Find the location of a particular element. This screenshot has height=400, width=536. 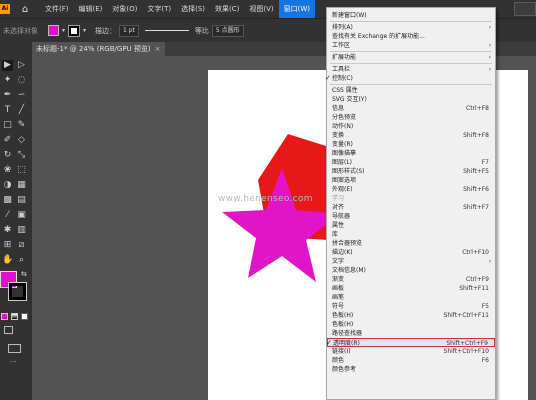

fill-swatch is located at coordinates (53, 30).